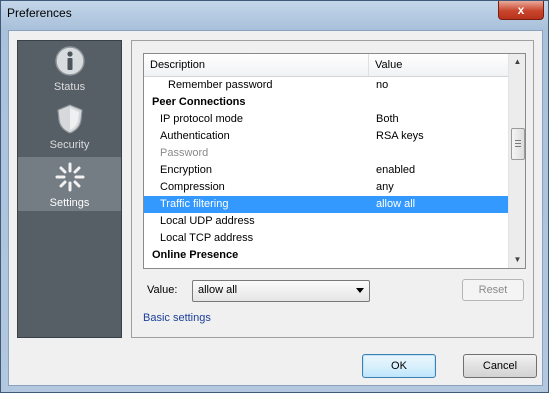 The height and width of the screenshot is (393, 549). I want to click on row-value: allow all, so click(396, 204).